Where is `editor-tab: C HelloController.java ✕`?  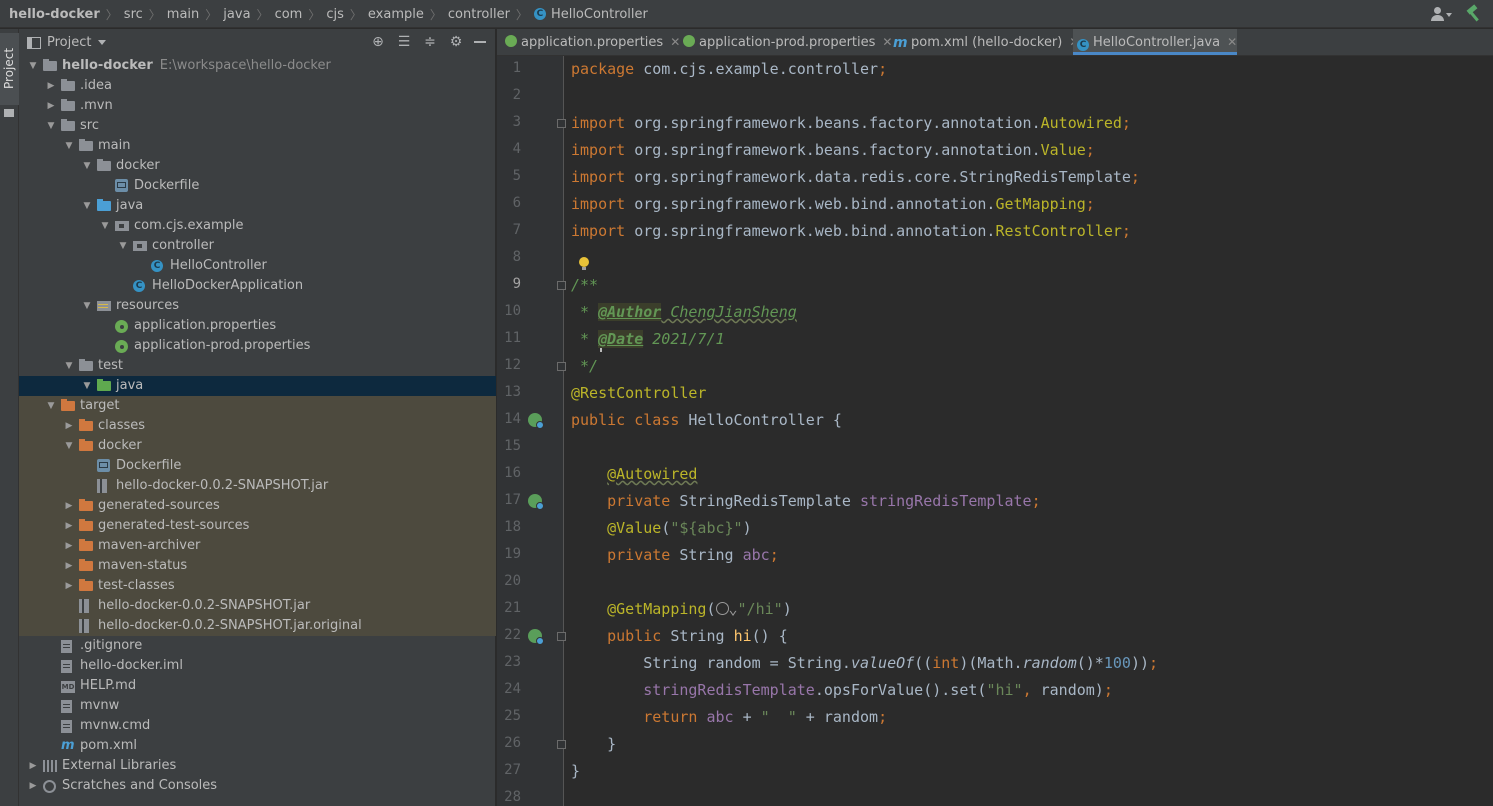 editor-tab: C HelloController.java ✕ is located at coordinates (1155, 42).